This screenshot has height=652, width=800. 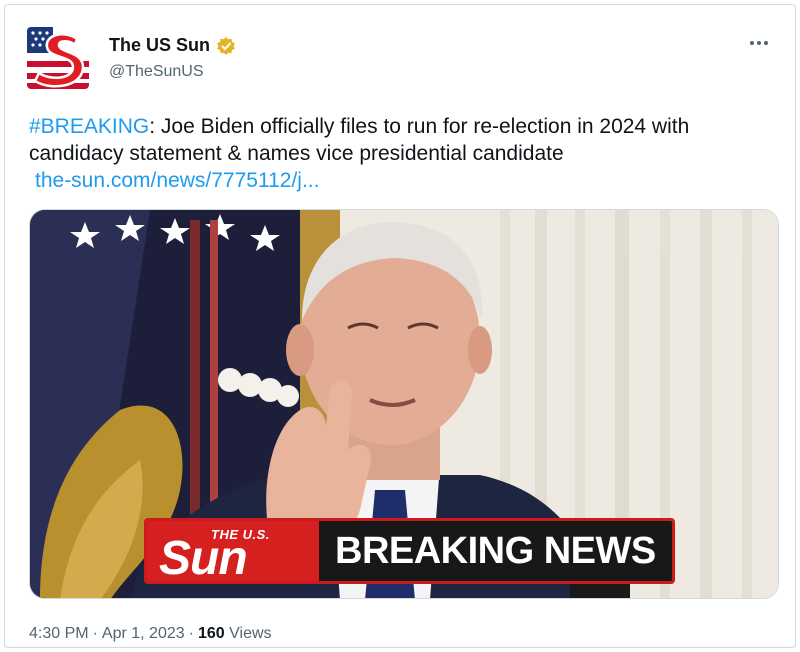 What do you see at coordinates (752, 43) in the screenshot?
I see `more-options-icon` at bounding box center [752, 43].